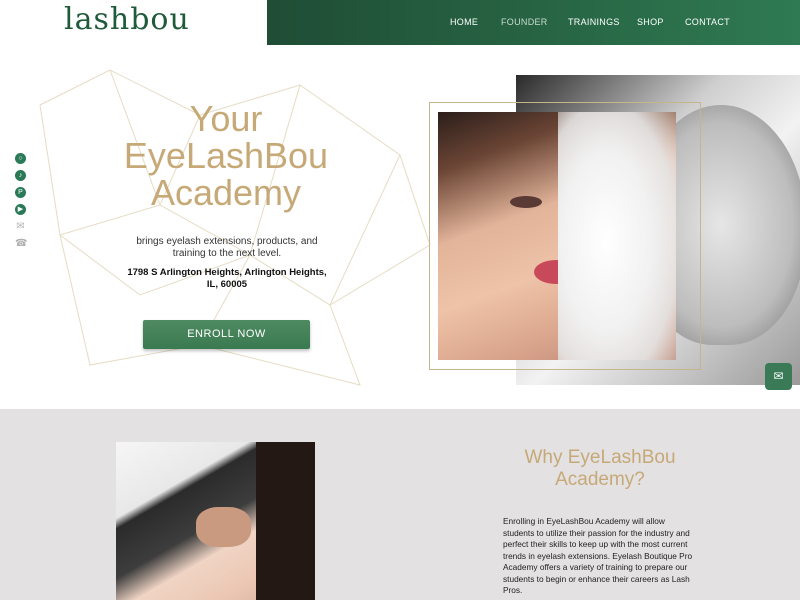  I want to click on phone-icon: ☎, so click(21, 243).